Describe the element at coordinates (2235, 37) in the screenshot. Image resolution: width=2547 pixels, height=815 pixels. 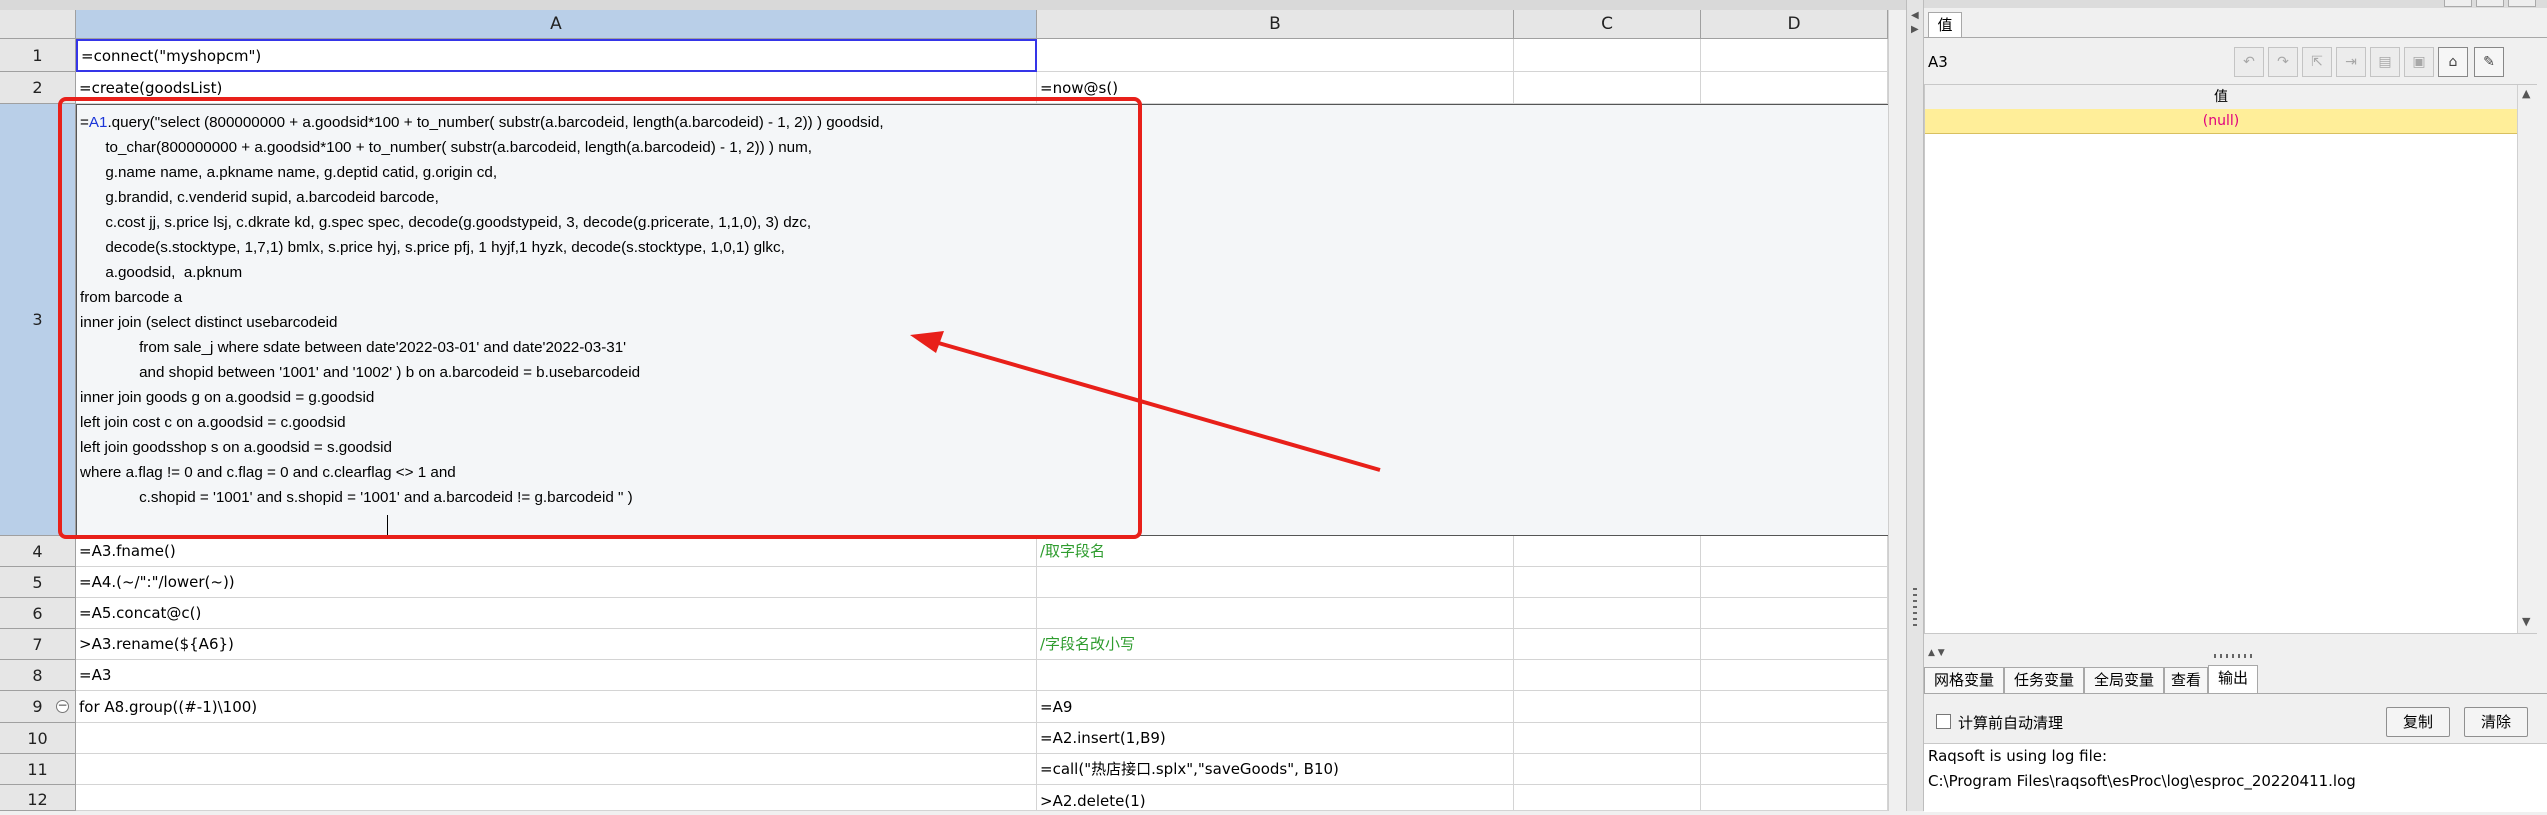
I see `tab-strip-line` at that location.